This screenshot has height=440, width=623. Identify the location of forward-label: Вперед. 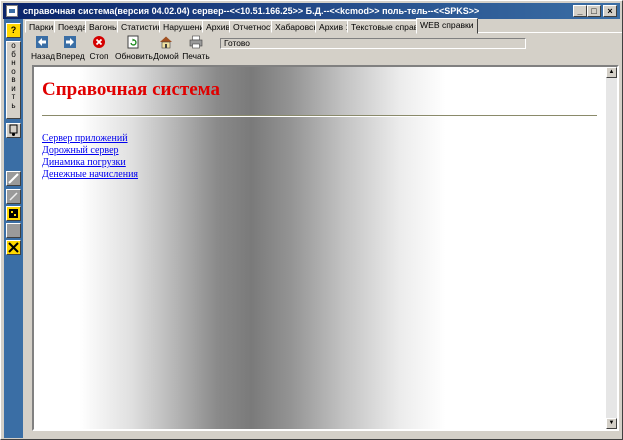
(70, 56).